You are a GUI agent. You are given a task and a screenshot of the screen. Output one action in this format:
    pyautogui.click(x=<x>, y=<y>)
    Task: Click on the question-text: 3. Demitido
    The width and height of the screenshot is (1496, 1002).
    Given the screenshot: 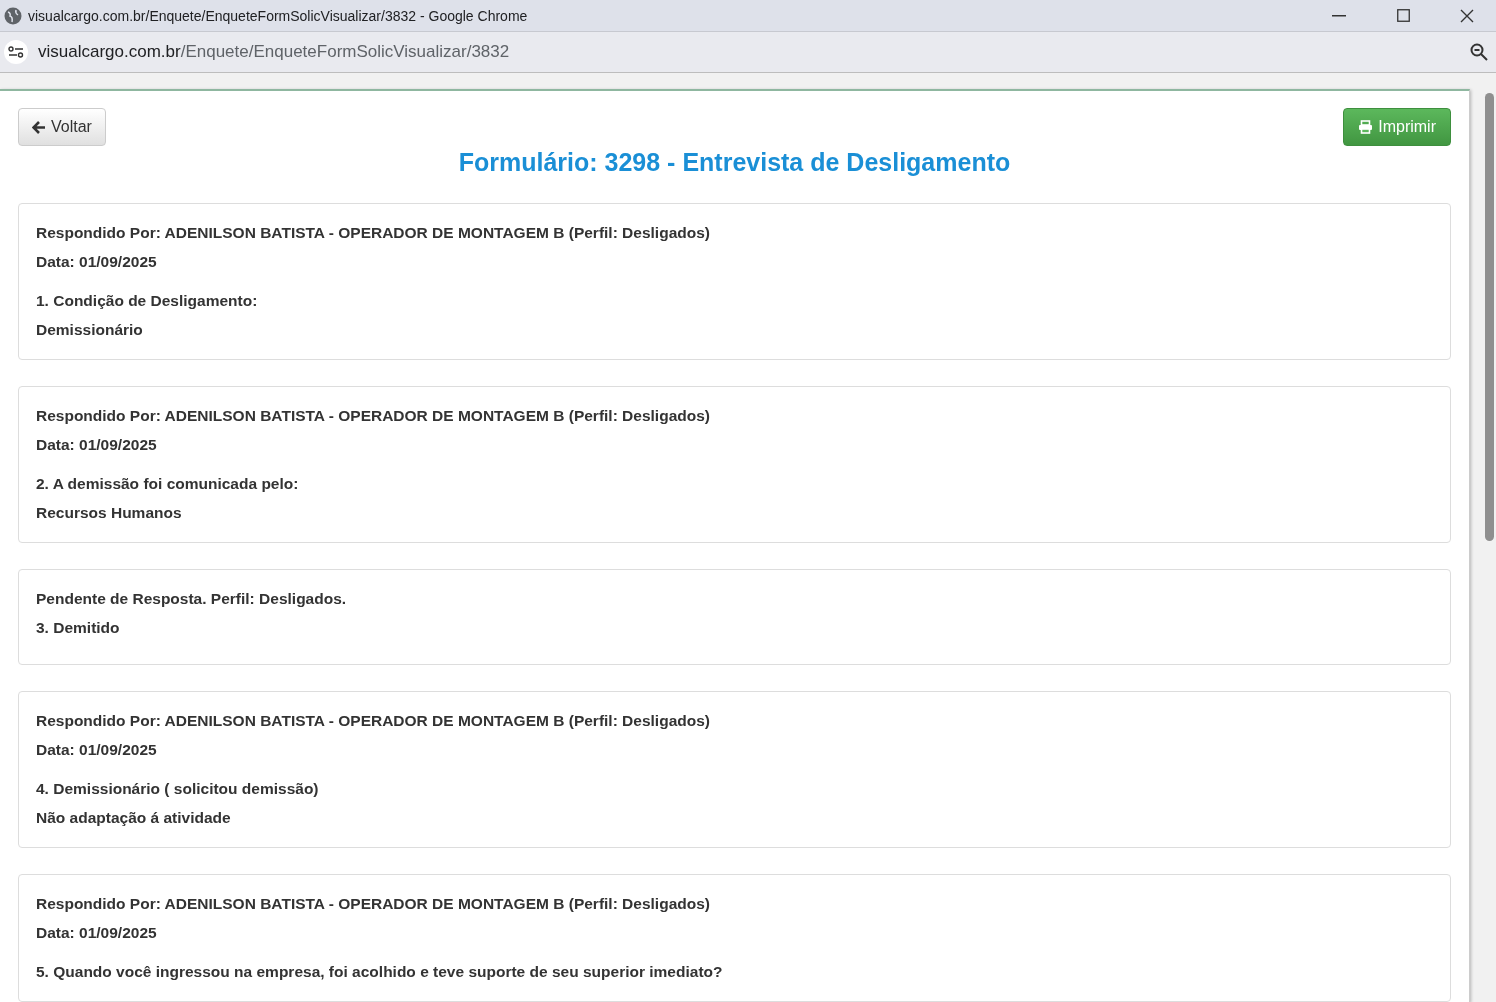 What is the action you would take?
    pyautogui.click(x=78, y=628)
    